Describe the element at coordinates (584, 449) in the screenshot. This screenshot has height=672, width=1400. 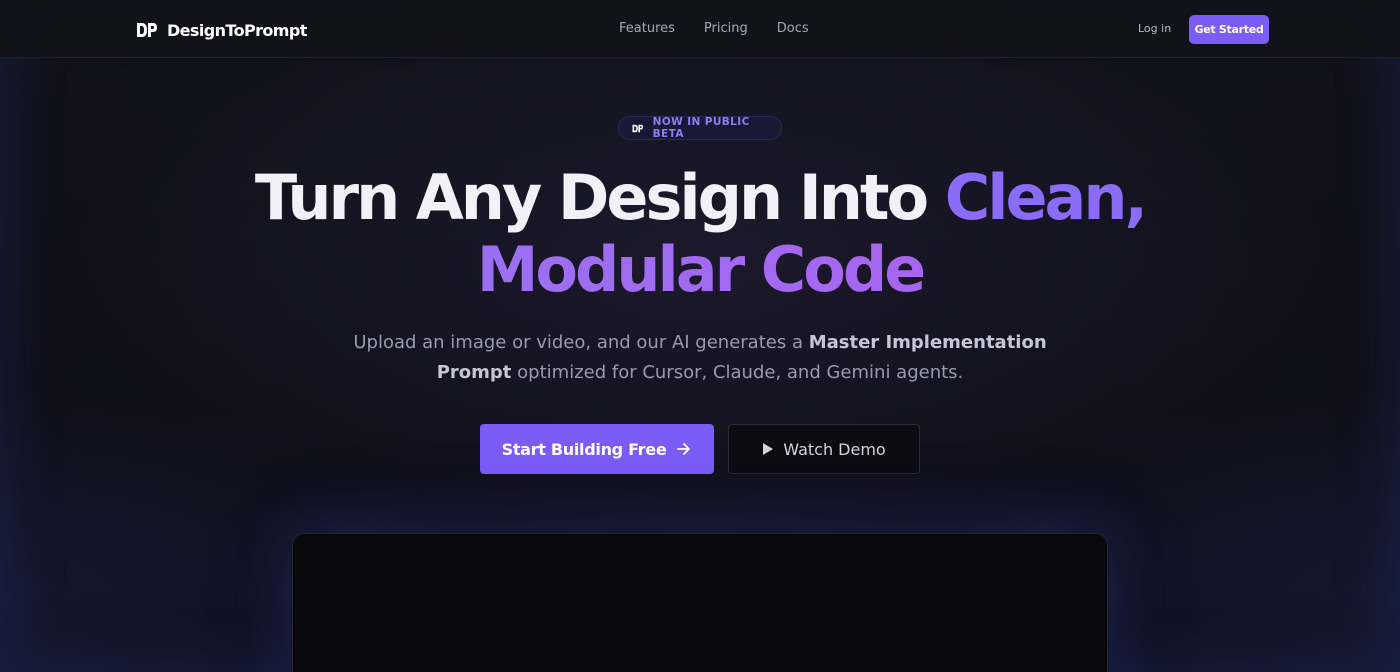
I see `start-building-label: Start Building Free` at that location.